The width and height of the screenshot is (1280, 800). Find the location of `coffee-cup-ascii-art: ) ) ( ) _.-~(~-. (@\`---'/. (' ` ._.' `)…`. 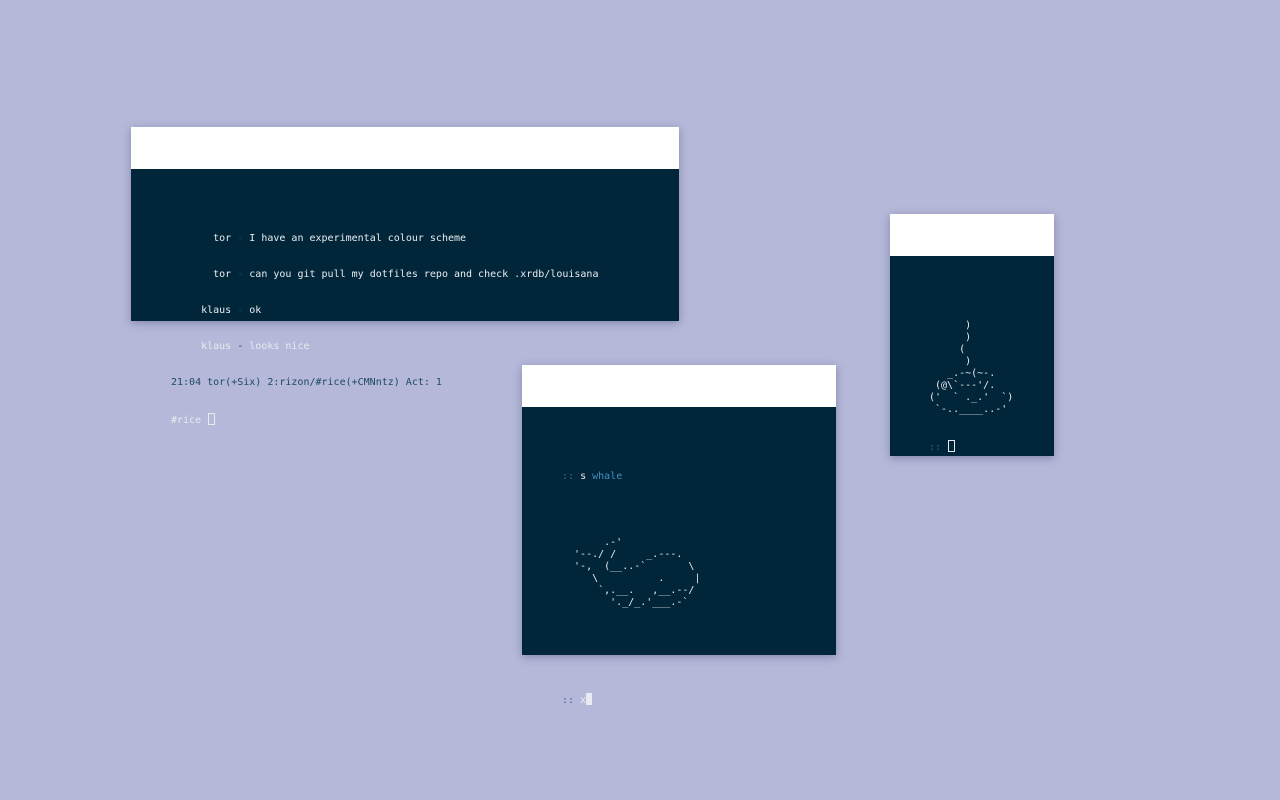

coffee-cup-ascii-art: ) ) ( ) _.-~(~-. (@\`---'/. (' ` ._.' `)… is located at coordinates (971, 367).